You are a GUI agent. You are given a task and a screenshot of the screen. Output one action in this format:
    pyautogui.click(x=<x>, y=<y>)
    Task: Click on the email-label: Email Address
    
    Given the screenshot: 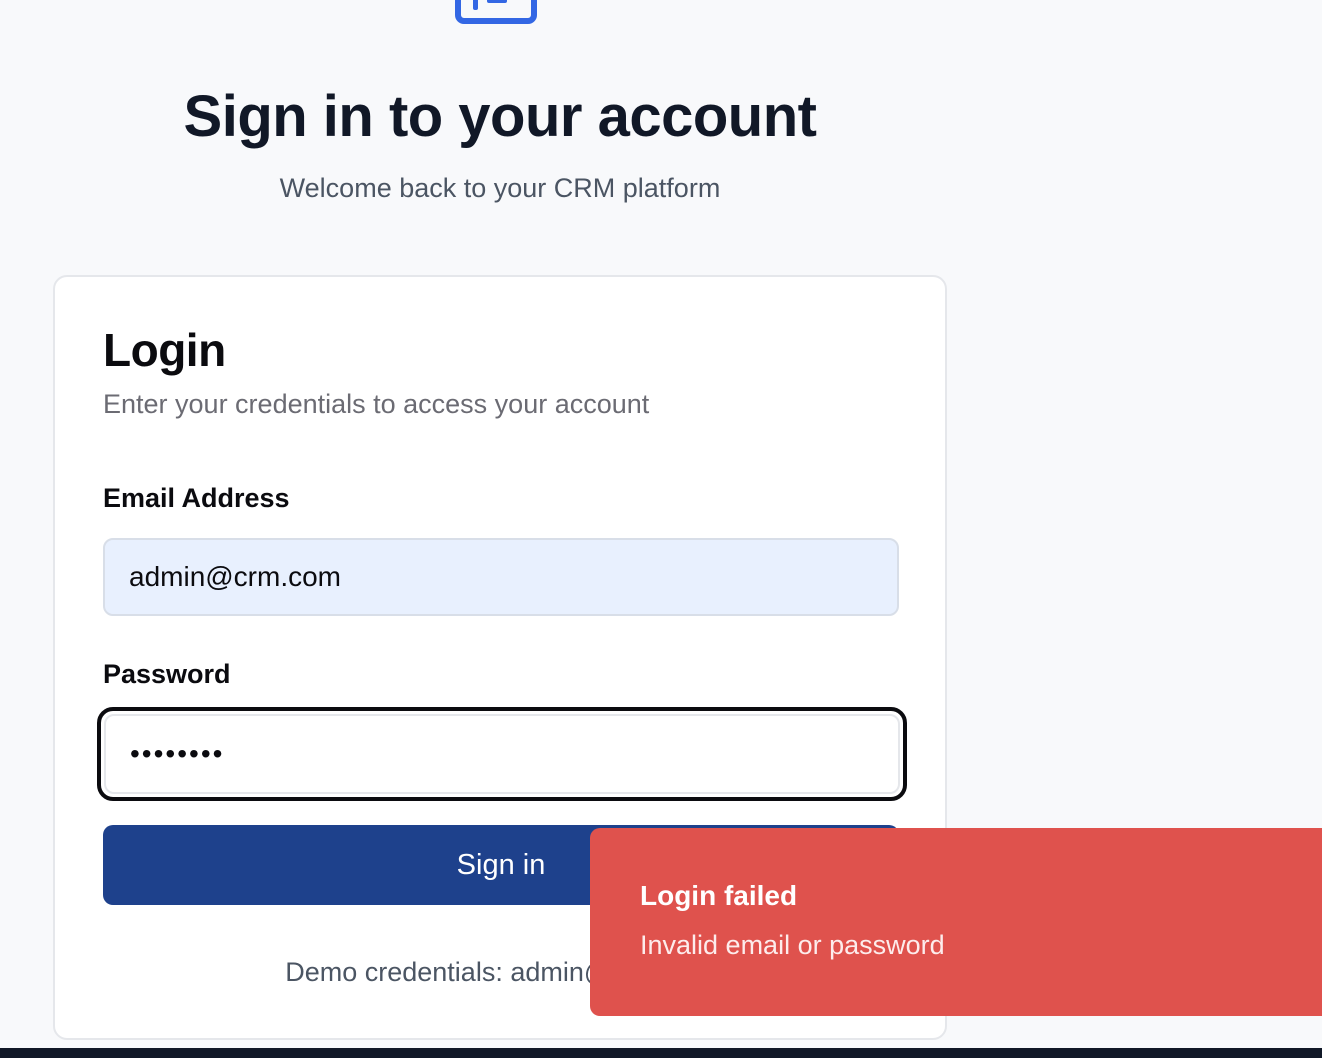 What is the action you would take?
    pyautogui.click(x=196, y=498)
    